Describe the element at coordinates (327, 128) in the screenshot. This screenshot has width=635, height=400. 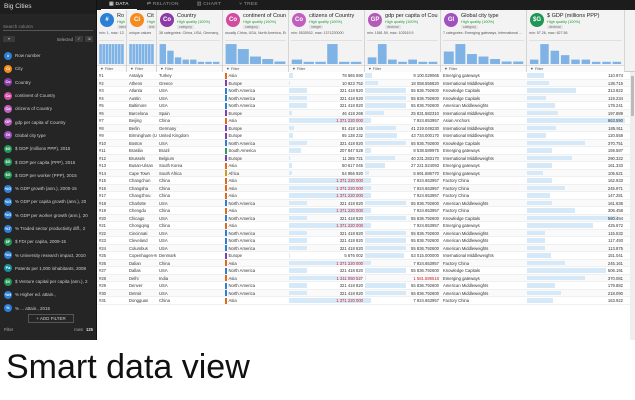
I see `table-cell: 81 418 145` at that location.